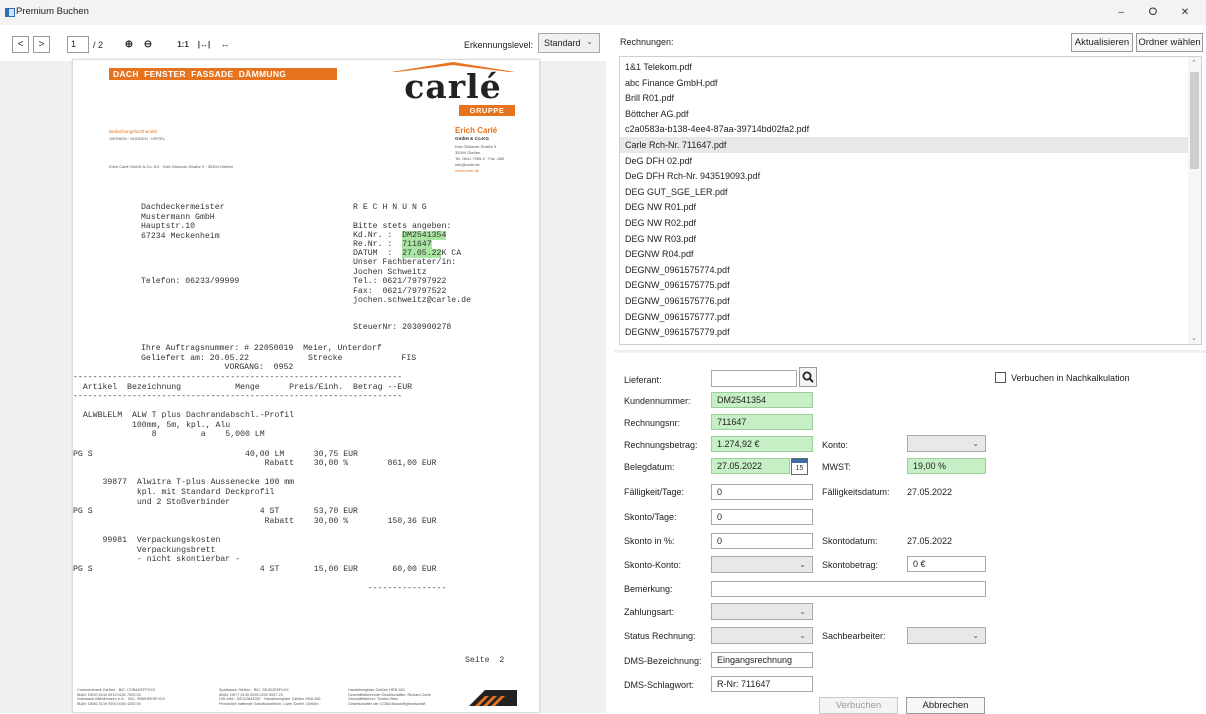 This screenshot has height=714, width=1206. I want to click on company-form: GmbH & Co.KG, so click(472, 138).